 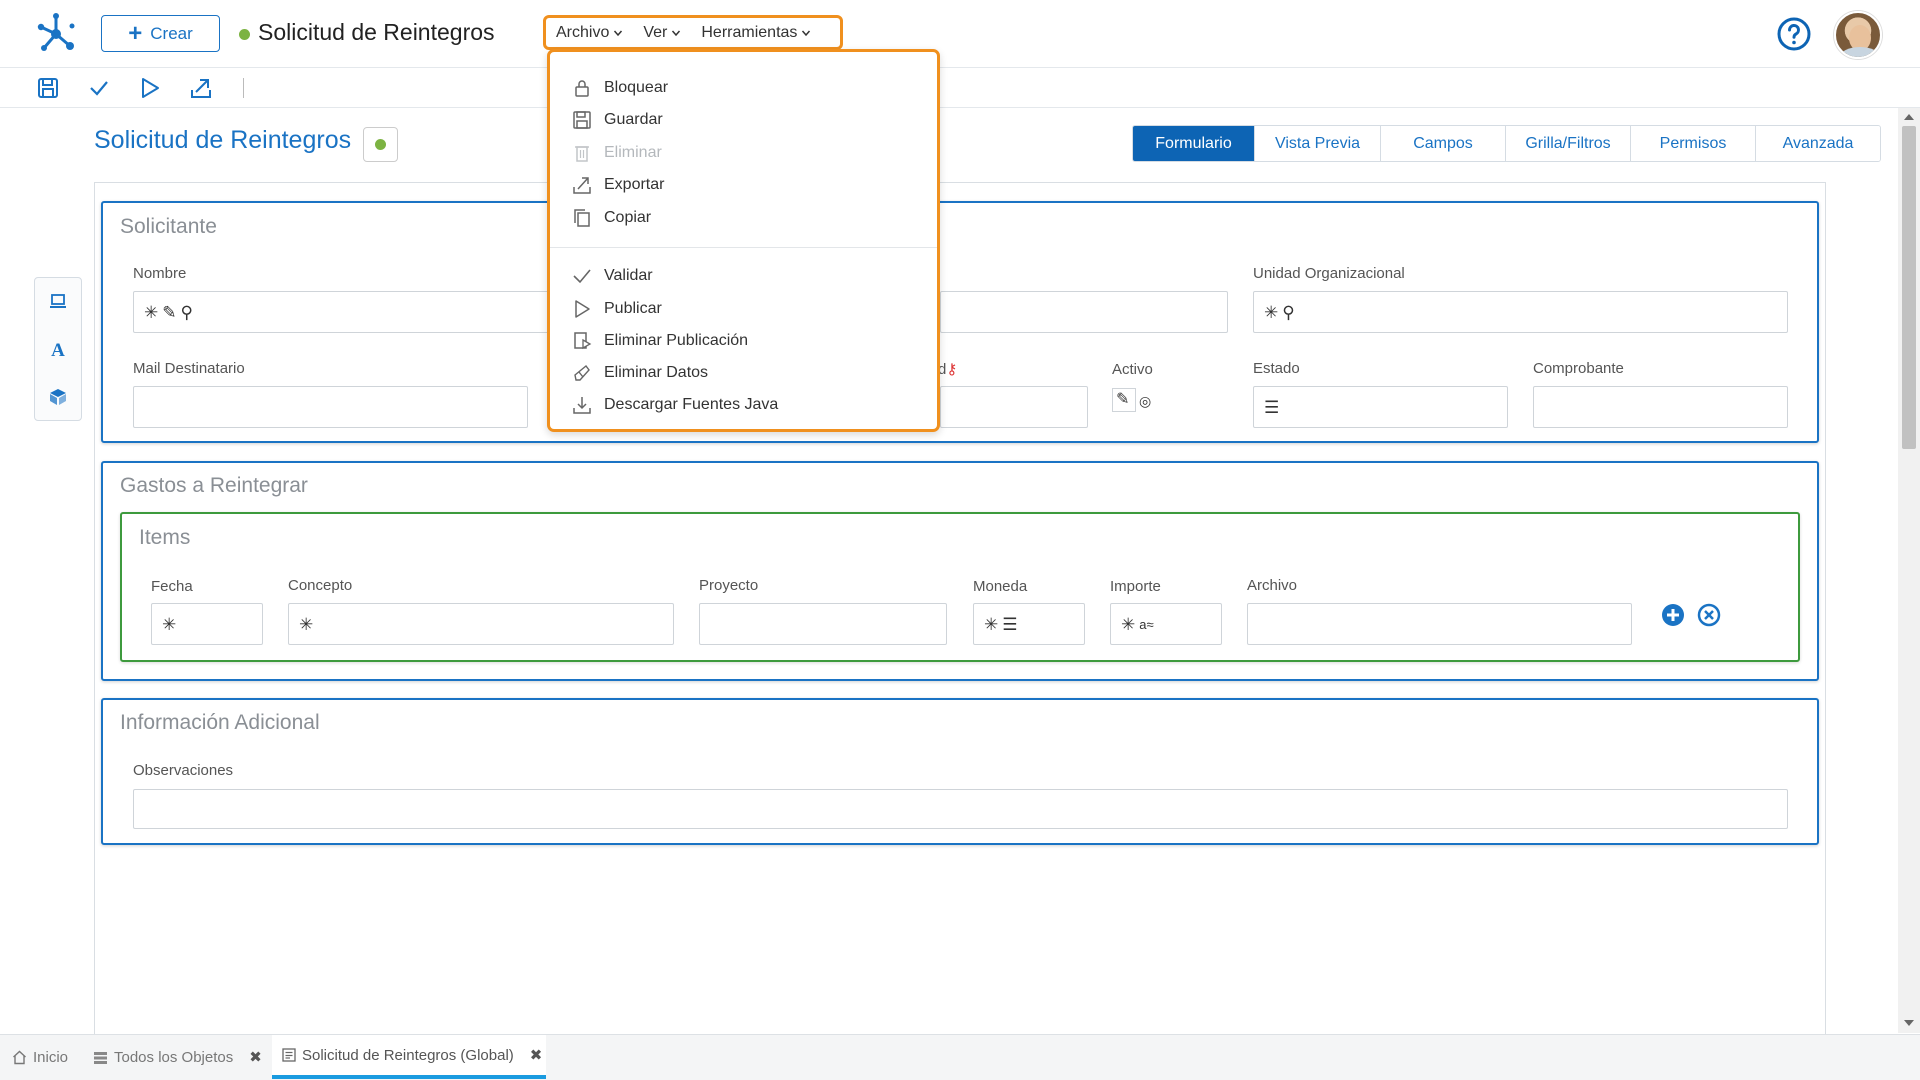 I want to click on menu-item-label: Validar, so click(x=628, y=275).